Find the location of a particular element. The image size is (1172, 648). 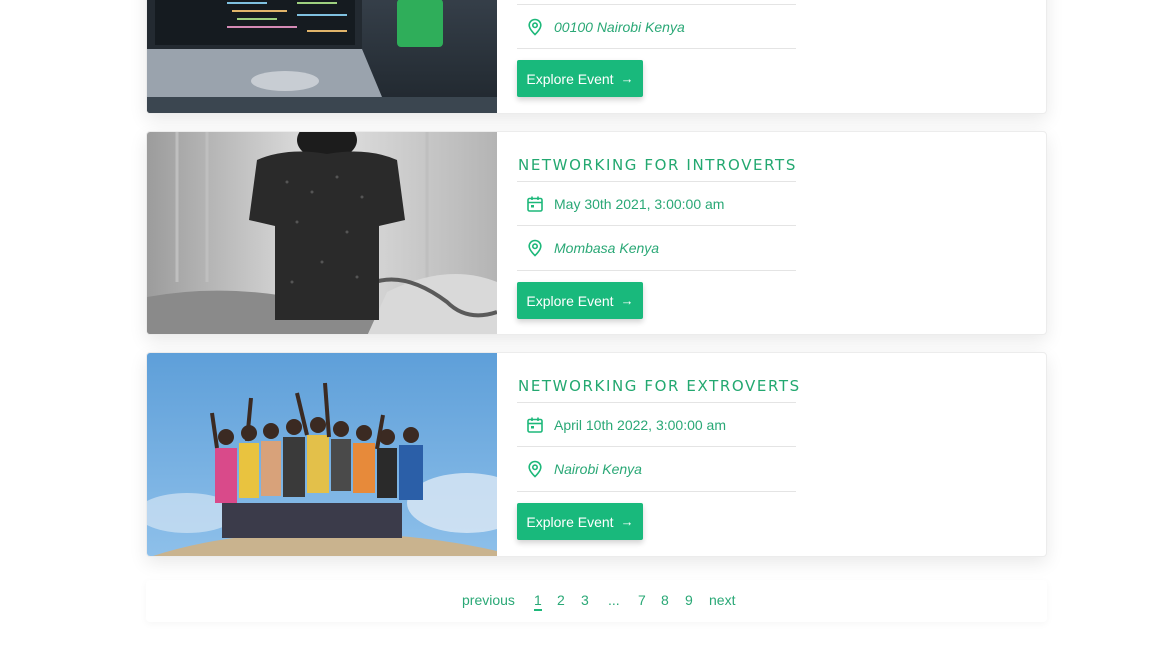

pagination-previous: previous is located at coordinates (488, 600).